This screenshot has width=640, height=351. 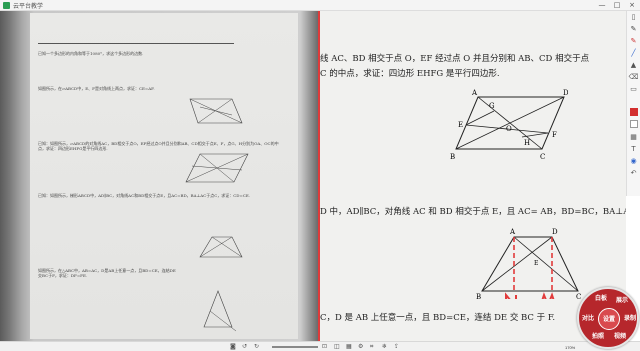 I want to click on label-E2: E, so click(x=536, y=263).